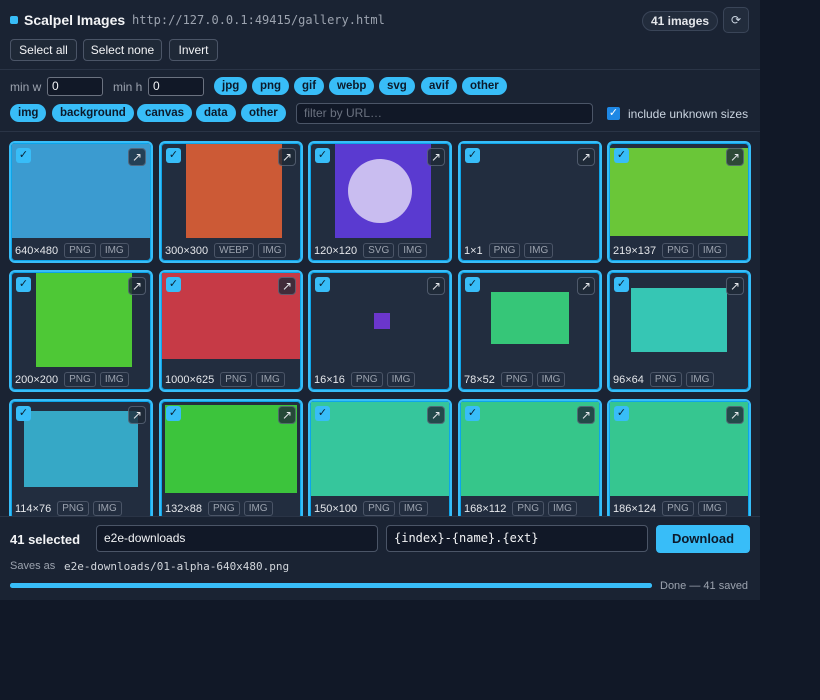 Image resolution: width=820 pixels, height=700 pixels. Describe the element at coordinates (193, 50) in the screenshot. I see `invert-button: Invert` at that location.